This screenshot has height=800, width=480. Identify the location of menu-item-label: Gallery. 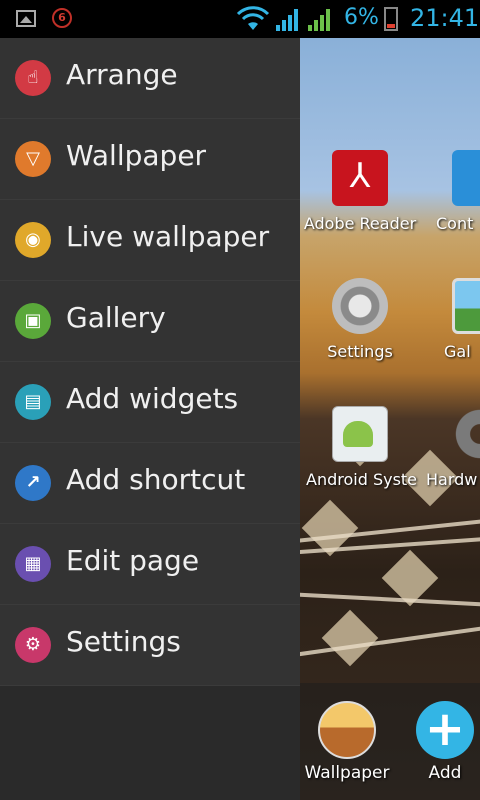
(116, 317).